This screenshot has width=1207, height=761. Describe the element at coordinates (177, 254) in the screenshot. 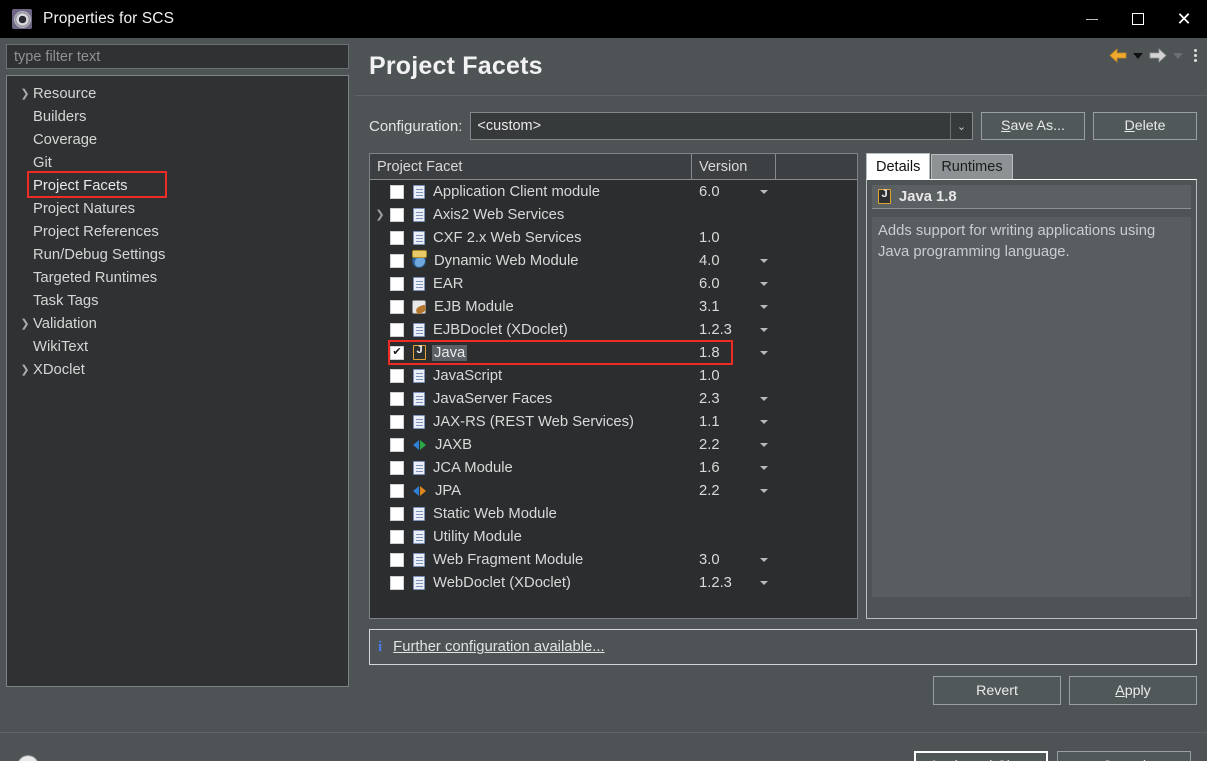

I see `sidebar-item-run-debug-settings: ❯Run/Debug Settings` at that location.